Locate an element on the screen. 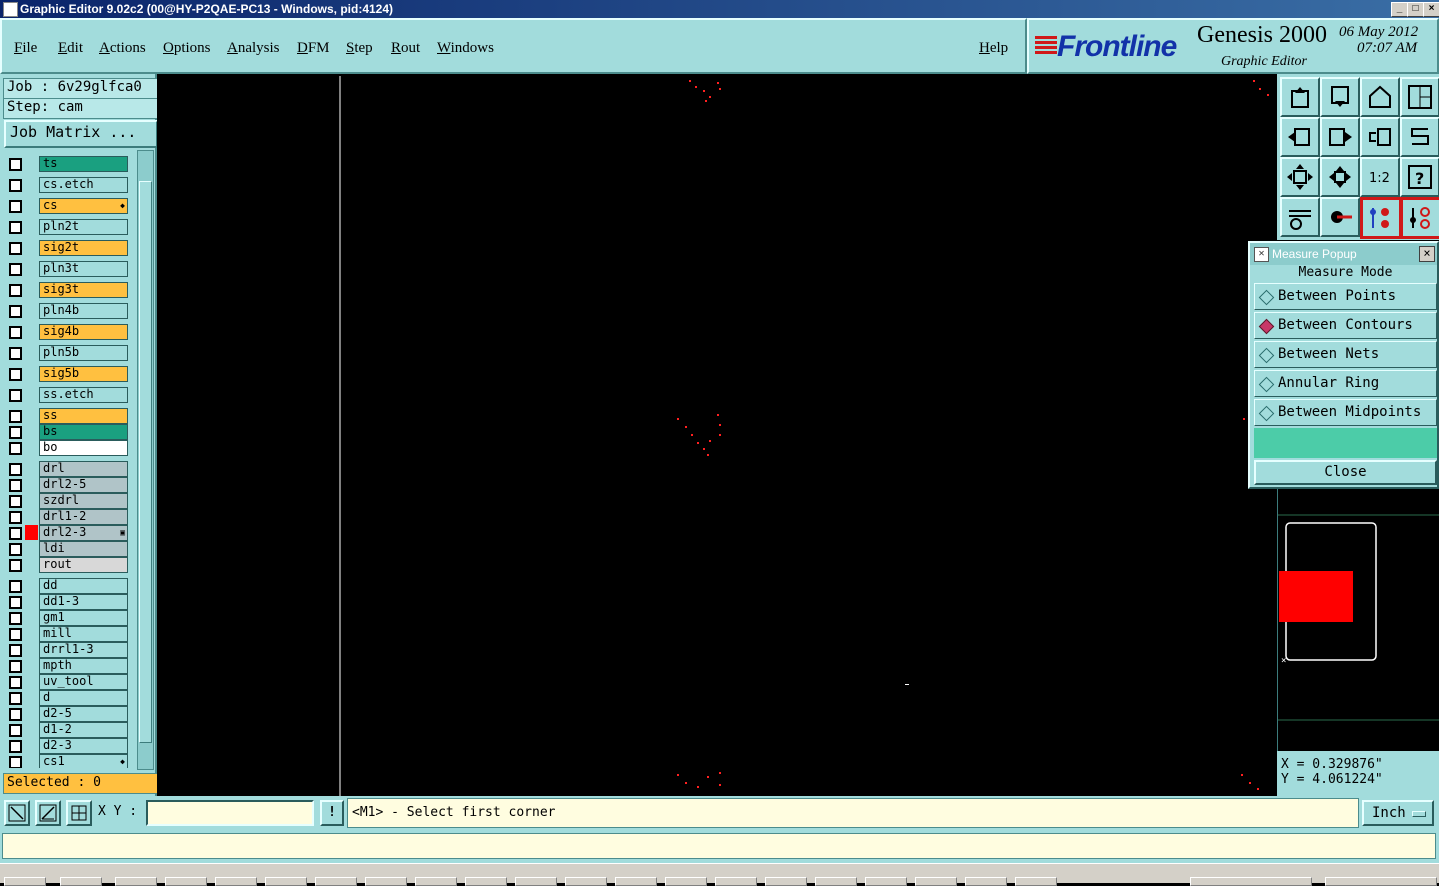 Image resolution: width=1439 pixels, height=886 pixels. menu-edit: Edit is located at coordinates (70, 48).